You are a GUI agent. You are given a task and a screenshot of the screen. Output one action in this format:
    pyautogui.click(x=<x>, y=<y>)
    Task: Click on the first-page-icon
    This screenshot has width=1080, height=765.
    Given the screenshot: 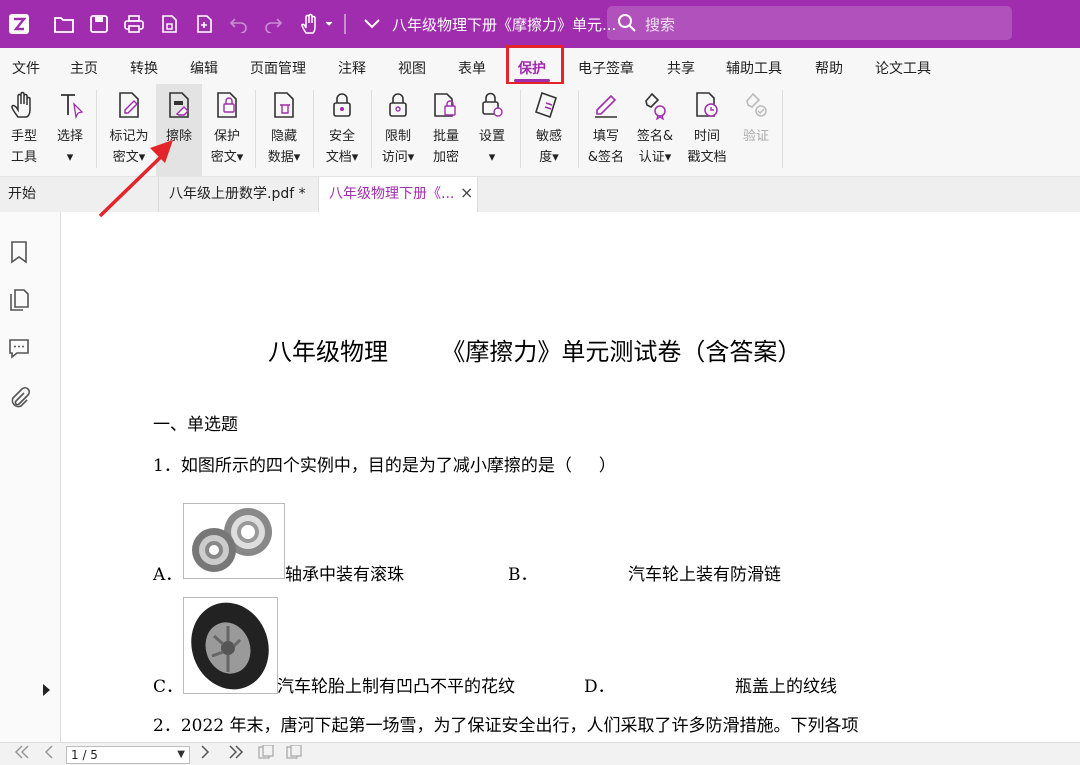 What is the action you would take?
    pyautogui.click(x=22, y=754)
    